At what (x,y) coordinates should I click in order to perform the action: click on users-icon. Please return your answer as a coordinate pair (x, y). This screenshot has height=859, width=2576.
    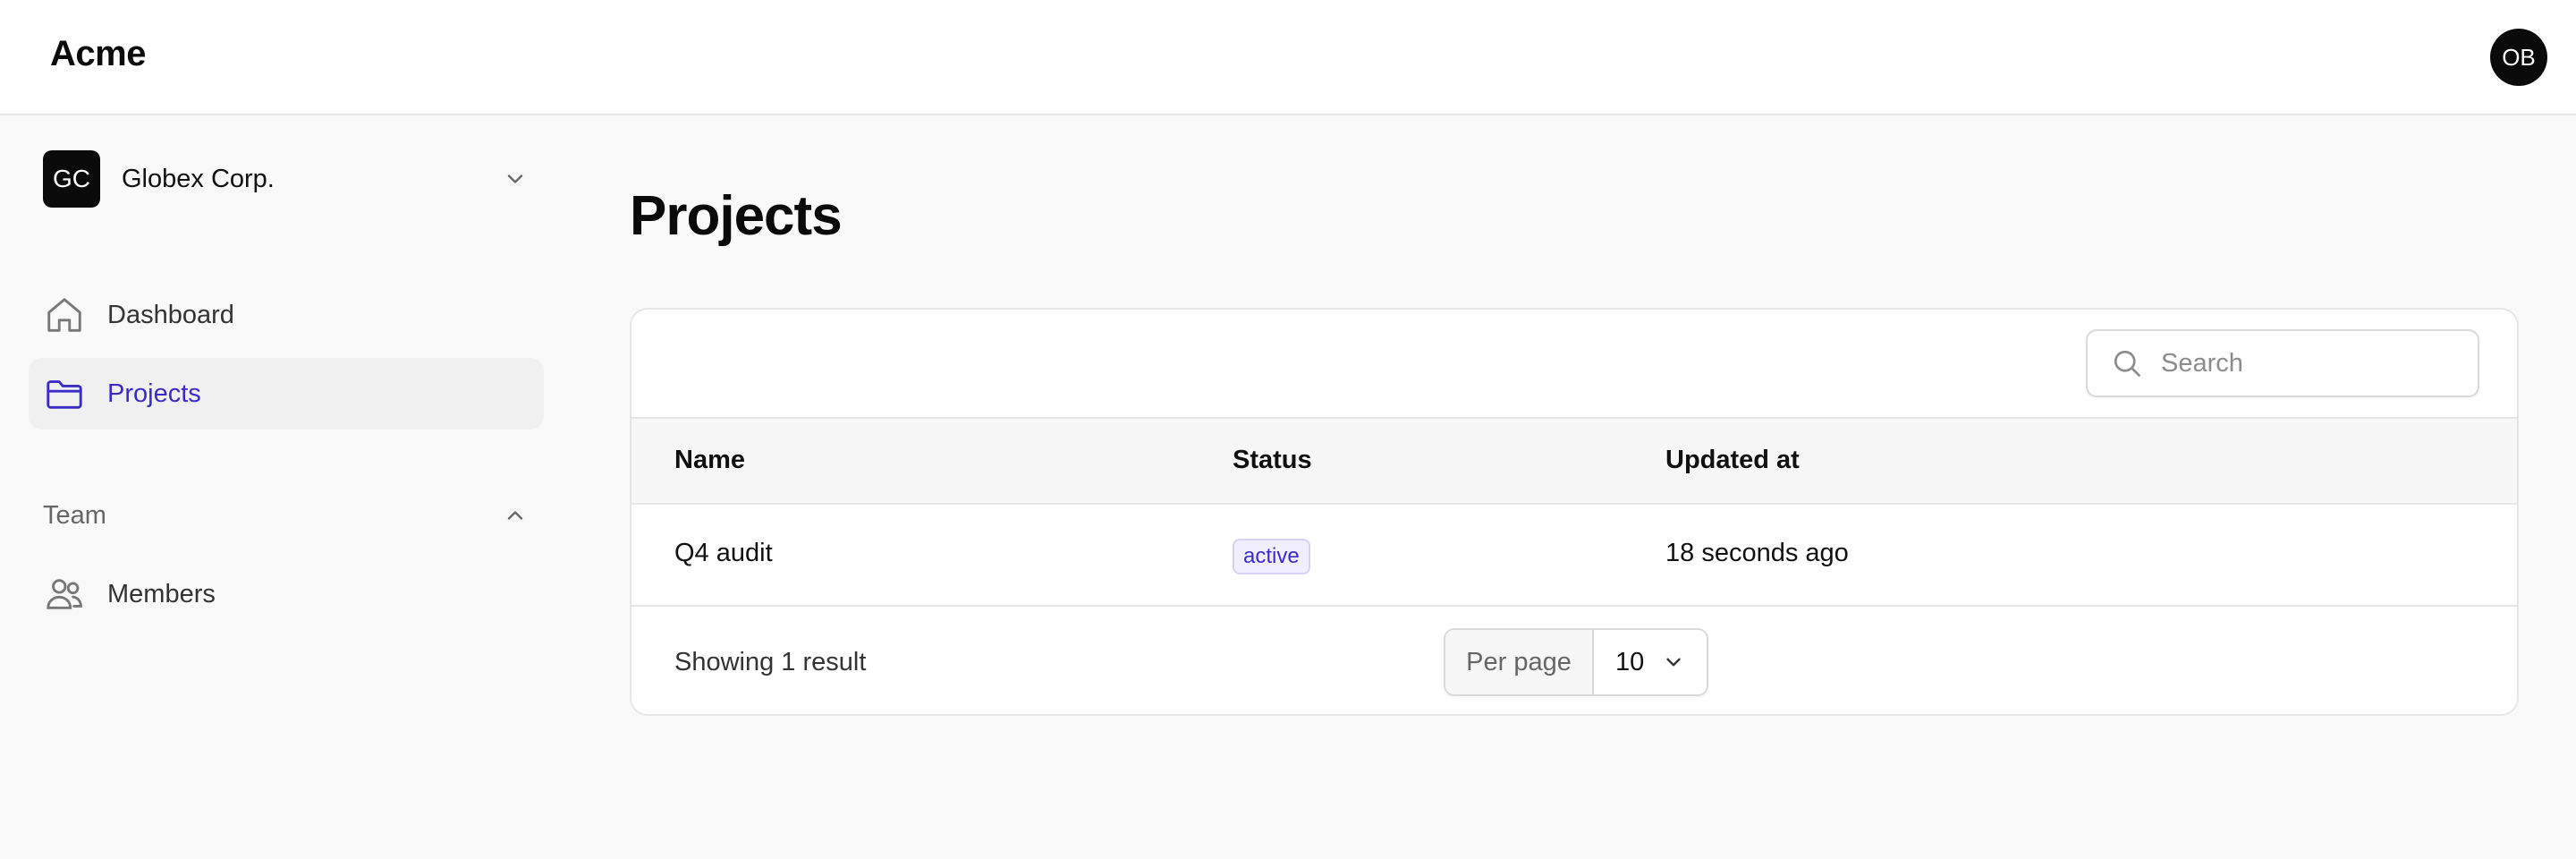
    Looking at the image, I should click on (64, 594).